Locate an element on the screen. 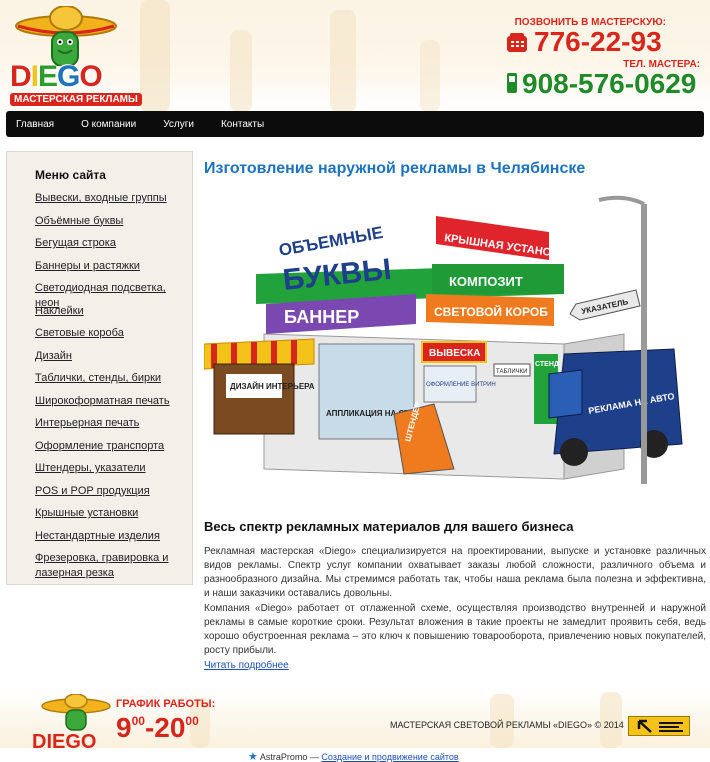 The image size is (710, 762). sidebar-item-interior-print: Интерьерная печать is located at coordinates (87, 423).